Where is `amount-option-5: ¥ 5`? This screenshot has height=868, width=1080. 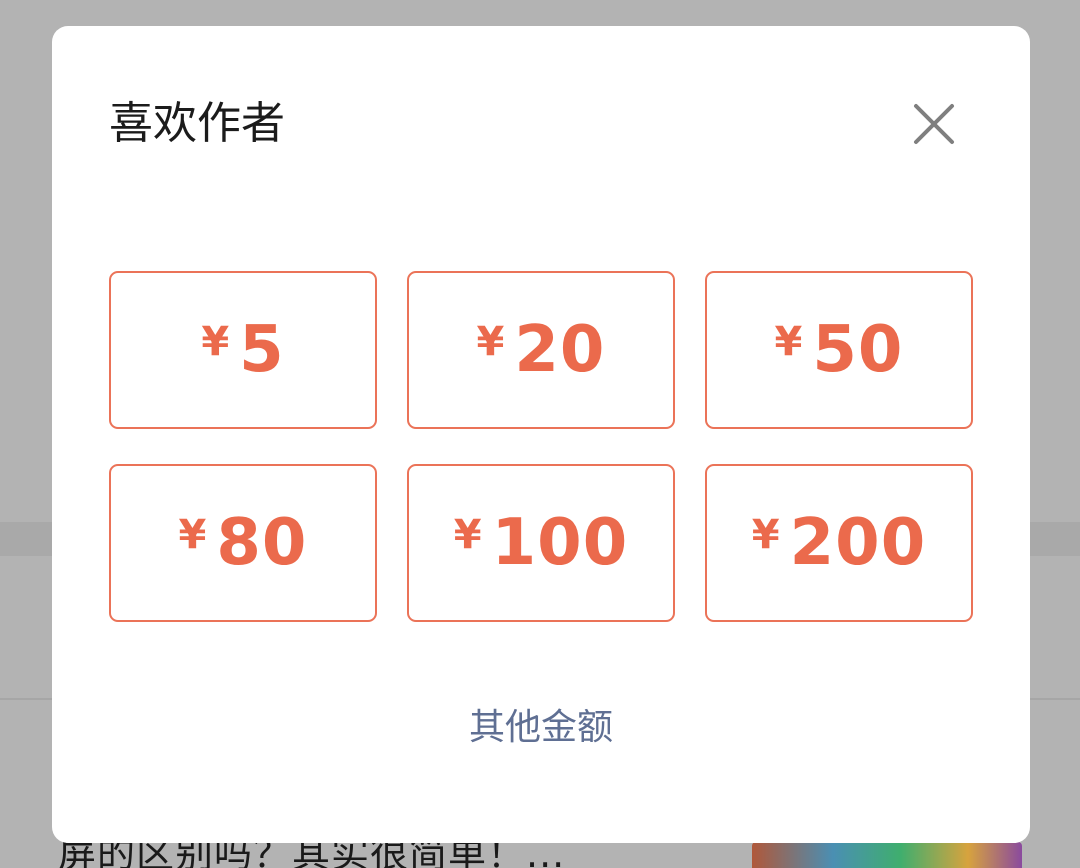
amount-option-5: ¥ 5 is located at coordinates (243, 350).